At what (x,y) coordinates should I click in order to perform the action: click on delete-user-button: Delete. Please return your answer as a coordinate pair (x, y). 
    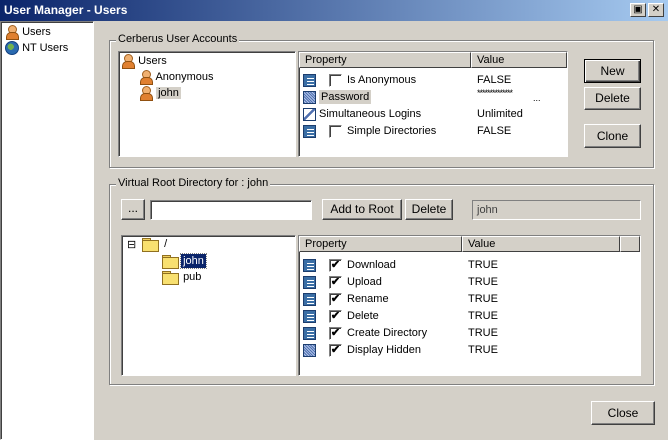
    Looking at the image, I should click on (612, 98).